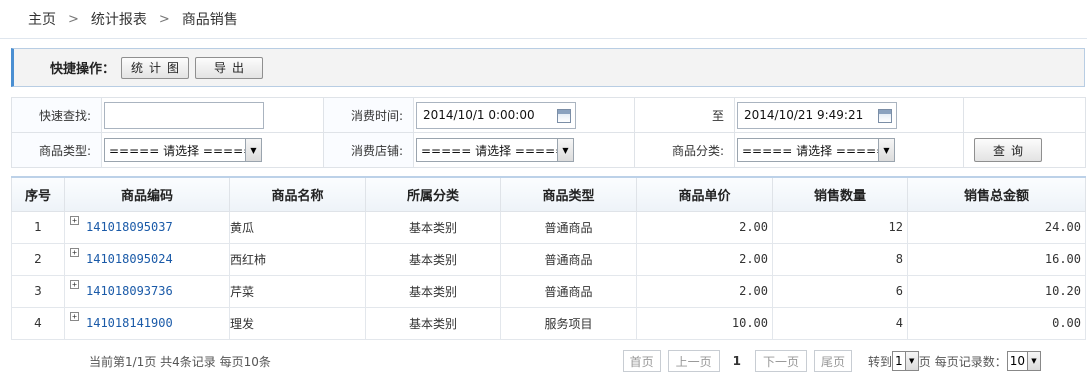  What do you see at coordinates (297, 227) in the screenshot?
I see `product-name: 黄瓜` at bounding box center [297, 227].